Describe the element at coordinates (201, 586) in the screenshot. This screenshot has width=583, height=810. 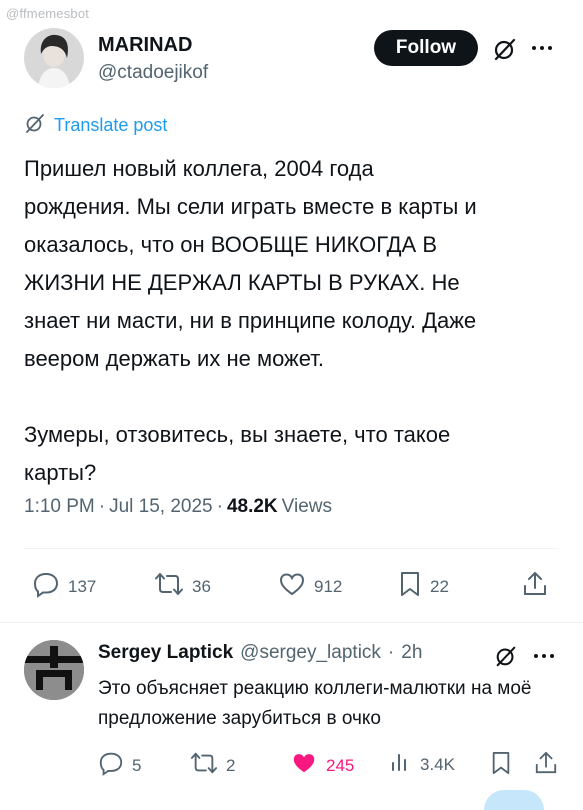
I see `repost-count: 36` at that location.